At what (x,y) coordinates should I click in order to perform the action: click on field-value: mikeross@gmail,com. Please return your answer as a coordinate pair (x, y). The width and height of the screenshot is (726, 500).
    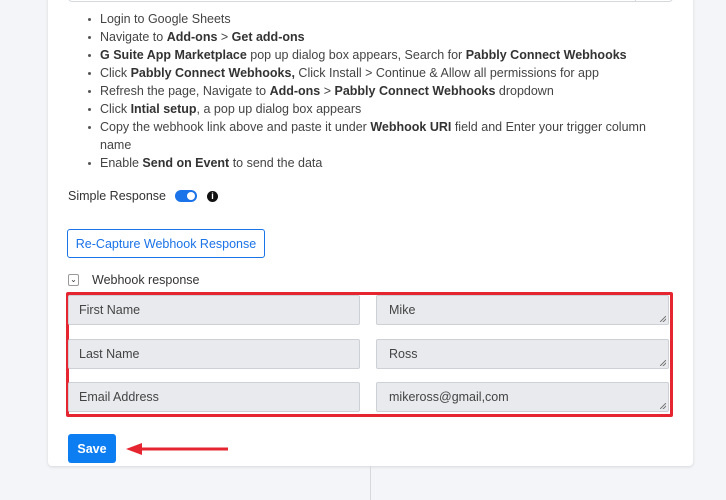
    Looking at the image, I should click on (522, 397).